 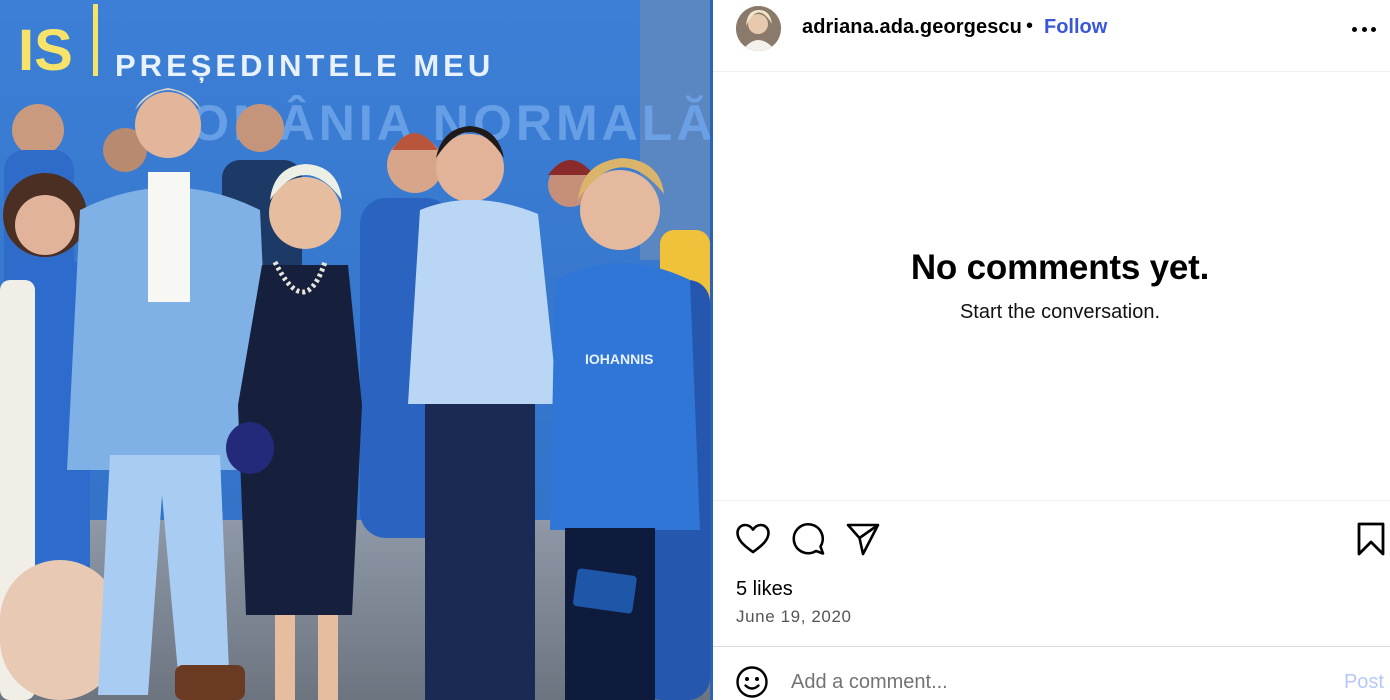 I want to click on post-header: adriana.ada.georgescu • Follow, so click(x=1051, y=36).